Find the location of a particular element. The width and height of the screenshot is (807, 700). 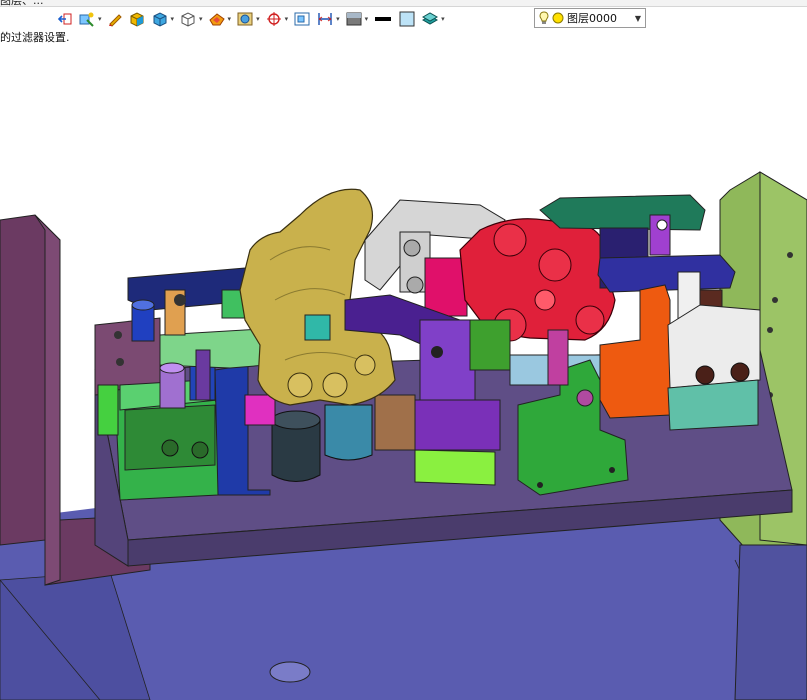

snap-point-button: ▾ is located at coordinates (277, 19).